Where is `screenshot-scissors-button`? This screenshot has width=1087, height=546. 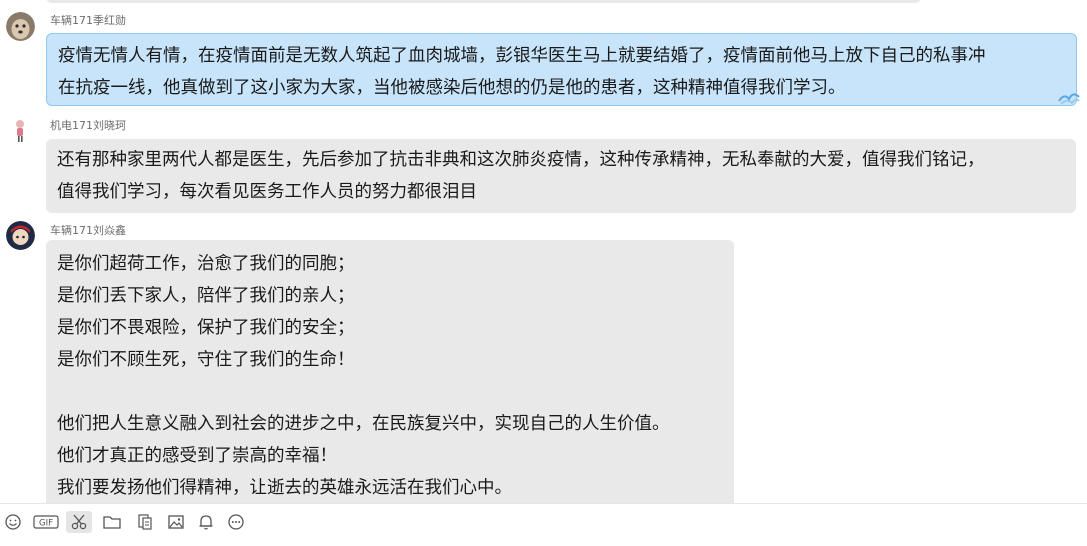
screenshot-scissors-button is located at coordinates (79, 522).